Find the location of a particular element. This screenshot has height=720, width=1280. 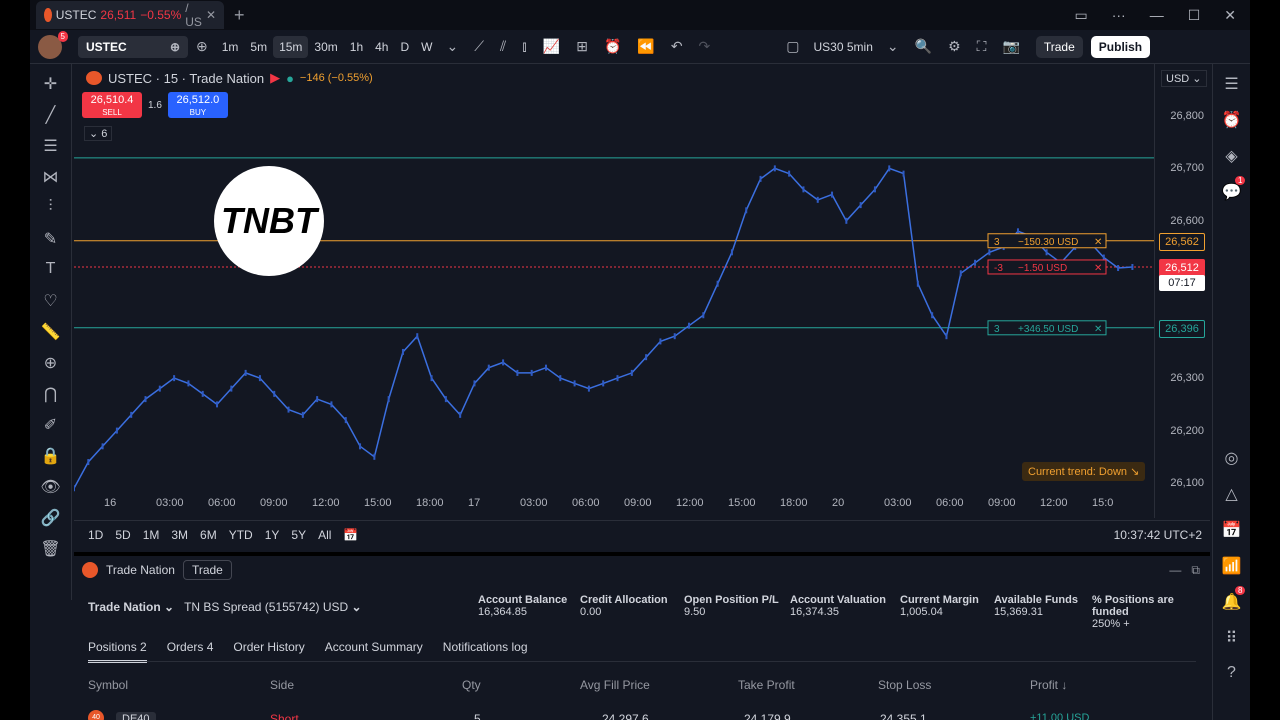

col-symbol: Symbol is located at coordinates (108, 685).